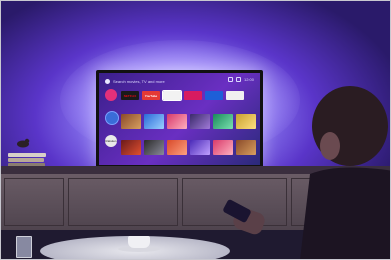 The height and width of the screenshot is (260, 391). I want to click on tv-search-bar: Search movies, TV and more, so click(160, 81).